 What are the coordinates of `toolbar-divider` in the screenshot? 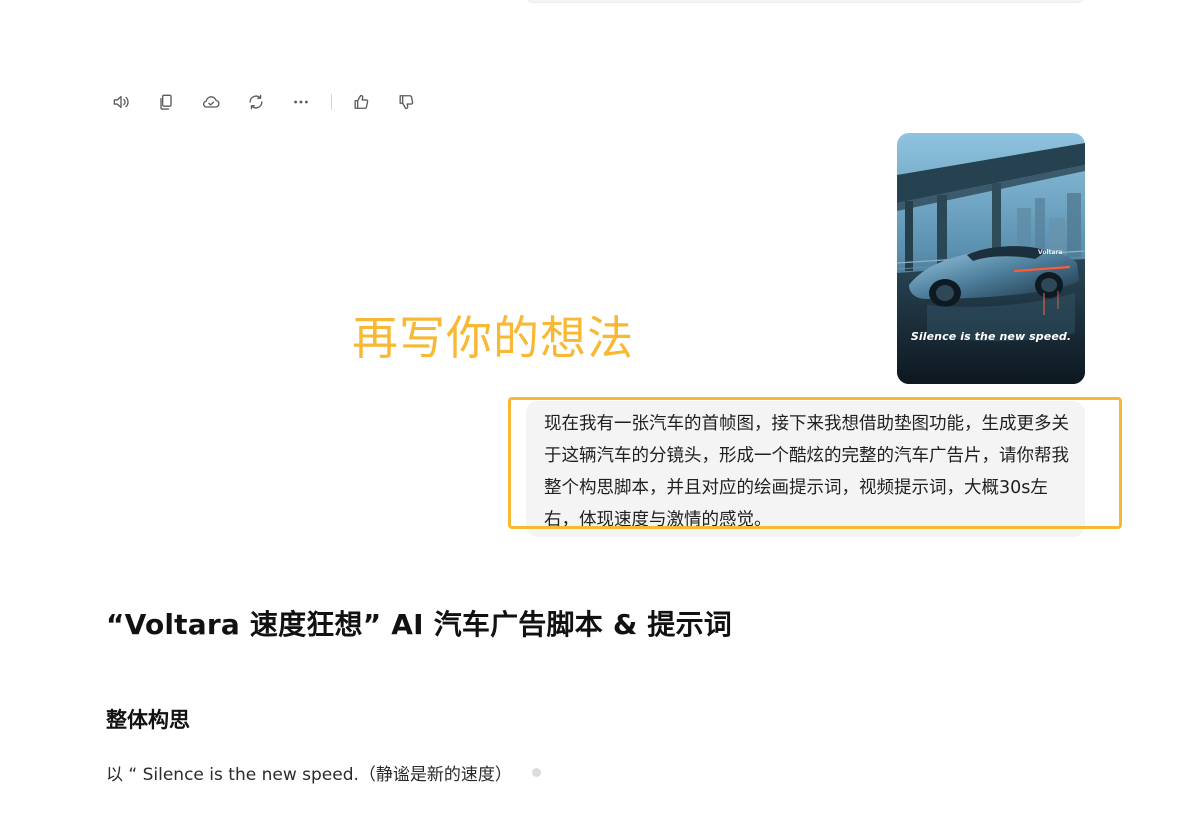 It's located at (331, 102).